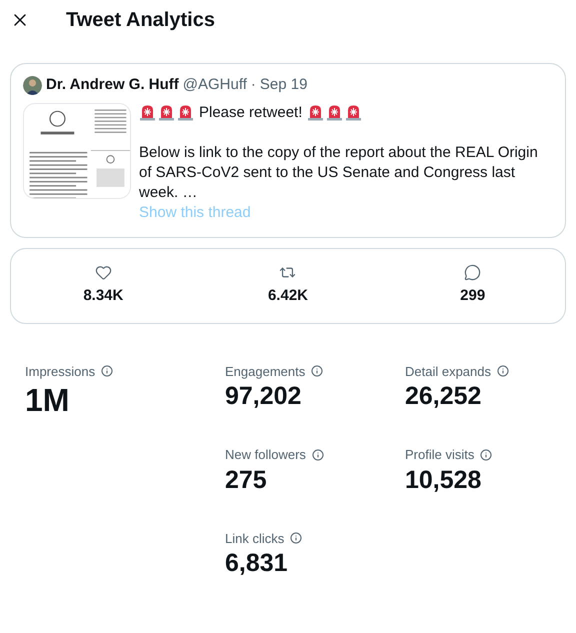 The width and height of the screenshot is (576, 633). Describe the element at coordinates (250, 112) in the screenshot. I see `tweet-headline: Please retweet!` at that location.